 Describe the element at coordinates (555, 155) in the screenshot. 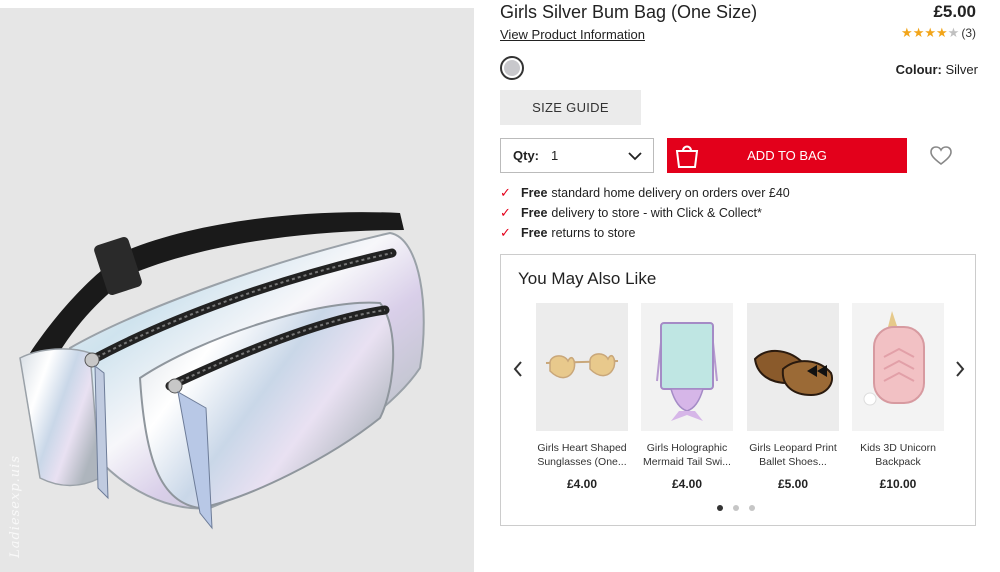

I see `qty-value: 1` at that location.